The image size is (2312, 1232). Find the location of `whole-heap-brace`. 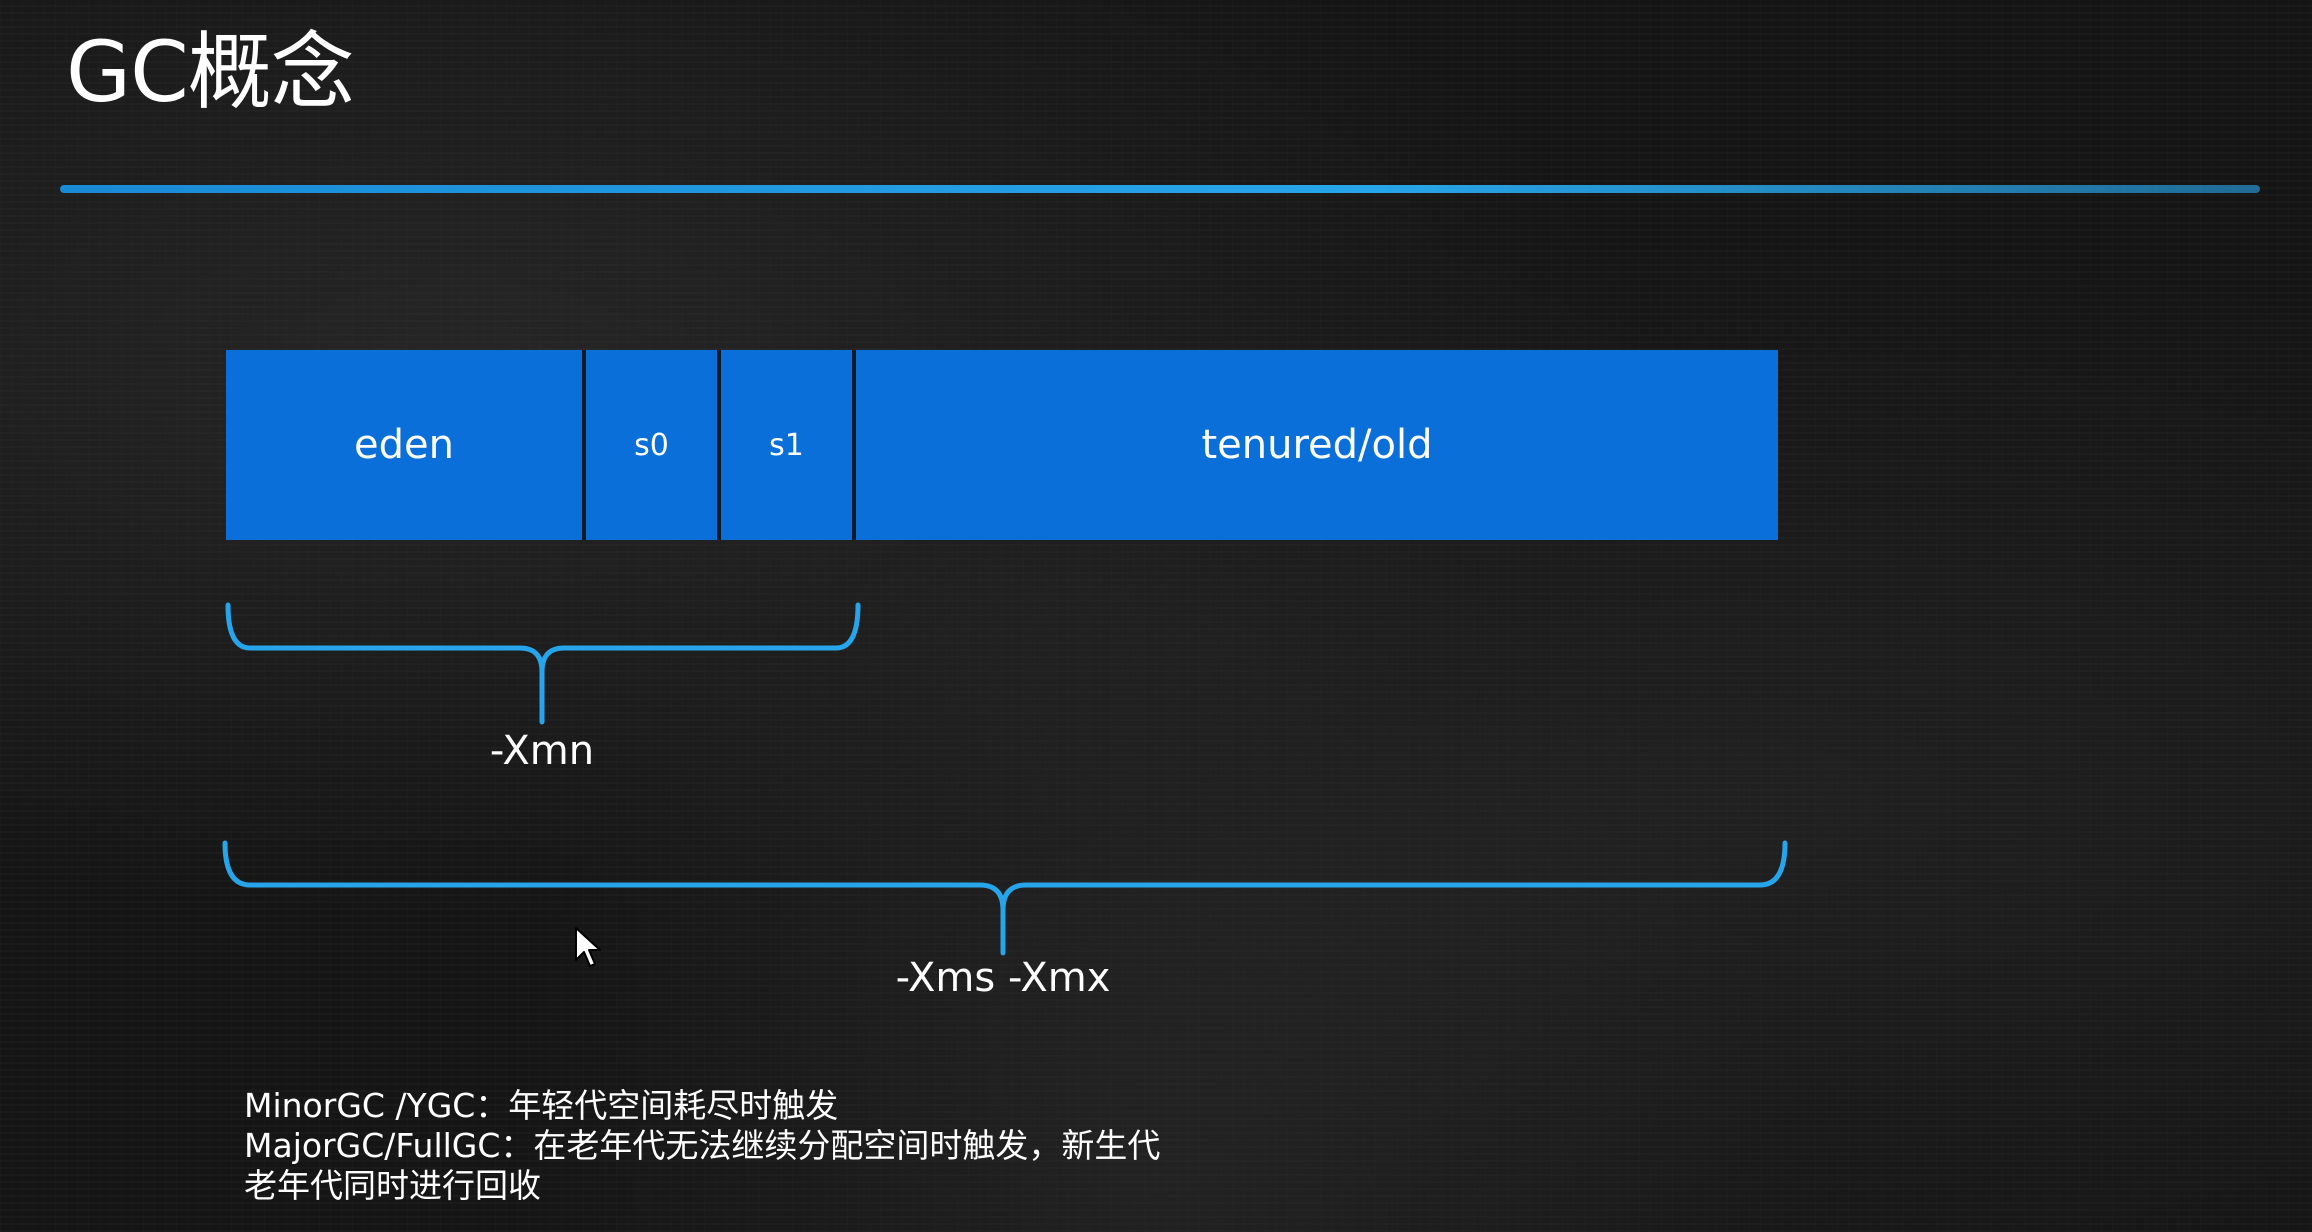

whole-heap-brace is located at coordinates (1005, 898).